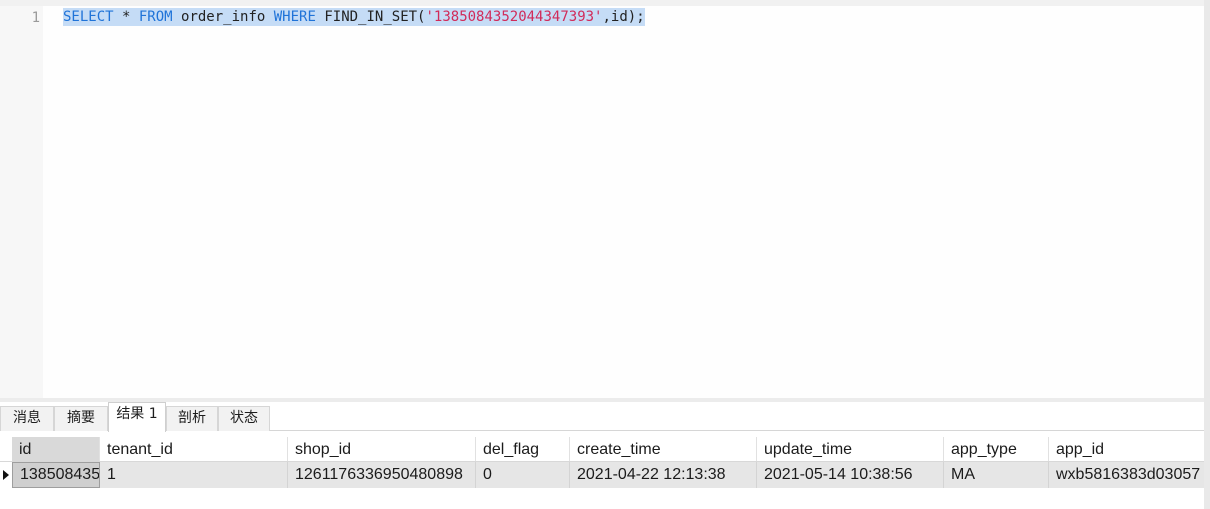 This screenshot has width=1210, height=509. What do you see at coordinates (382, 449) in the screenshot?
I see `column-header-shop-id: shop_id` at bounding box center [382, 449].